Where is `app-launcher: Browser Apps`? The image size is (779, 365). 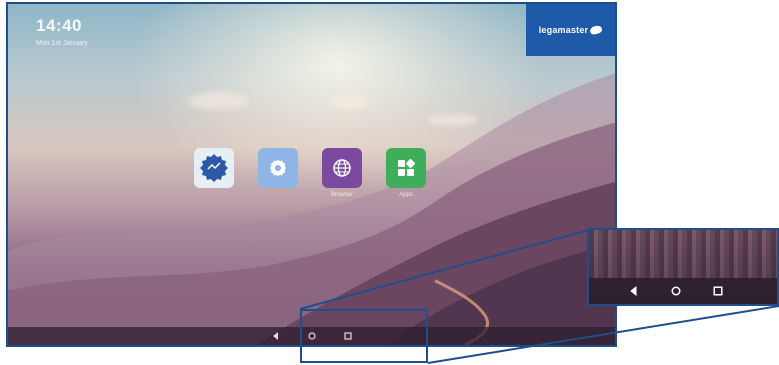 app-launcher: Browser Apps is located at coordinates (320, 178).